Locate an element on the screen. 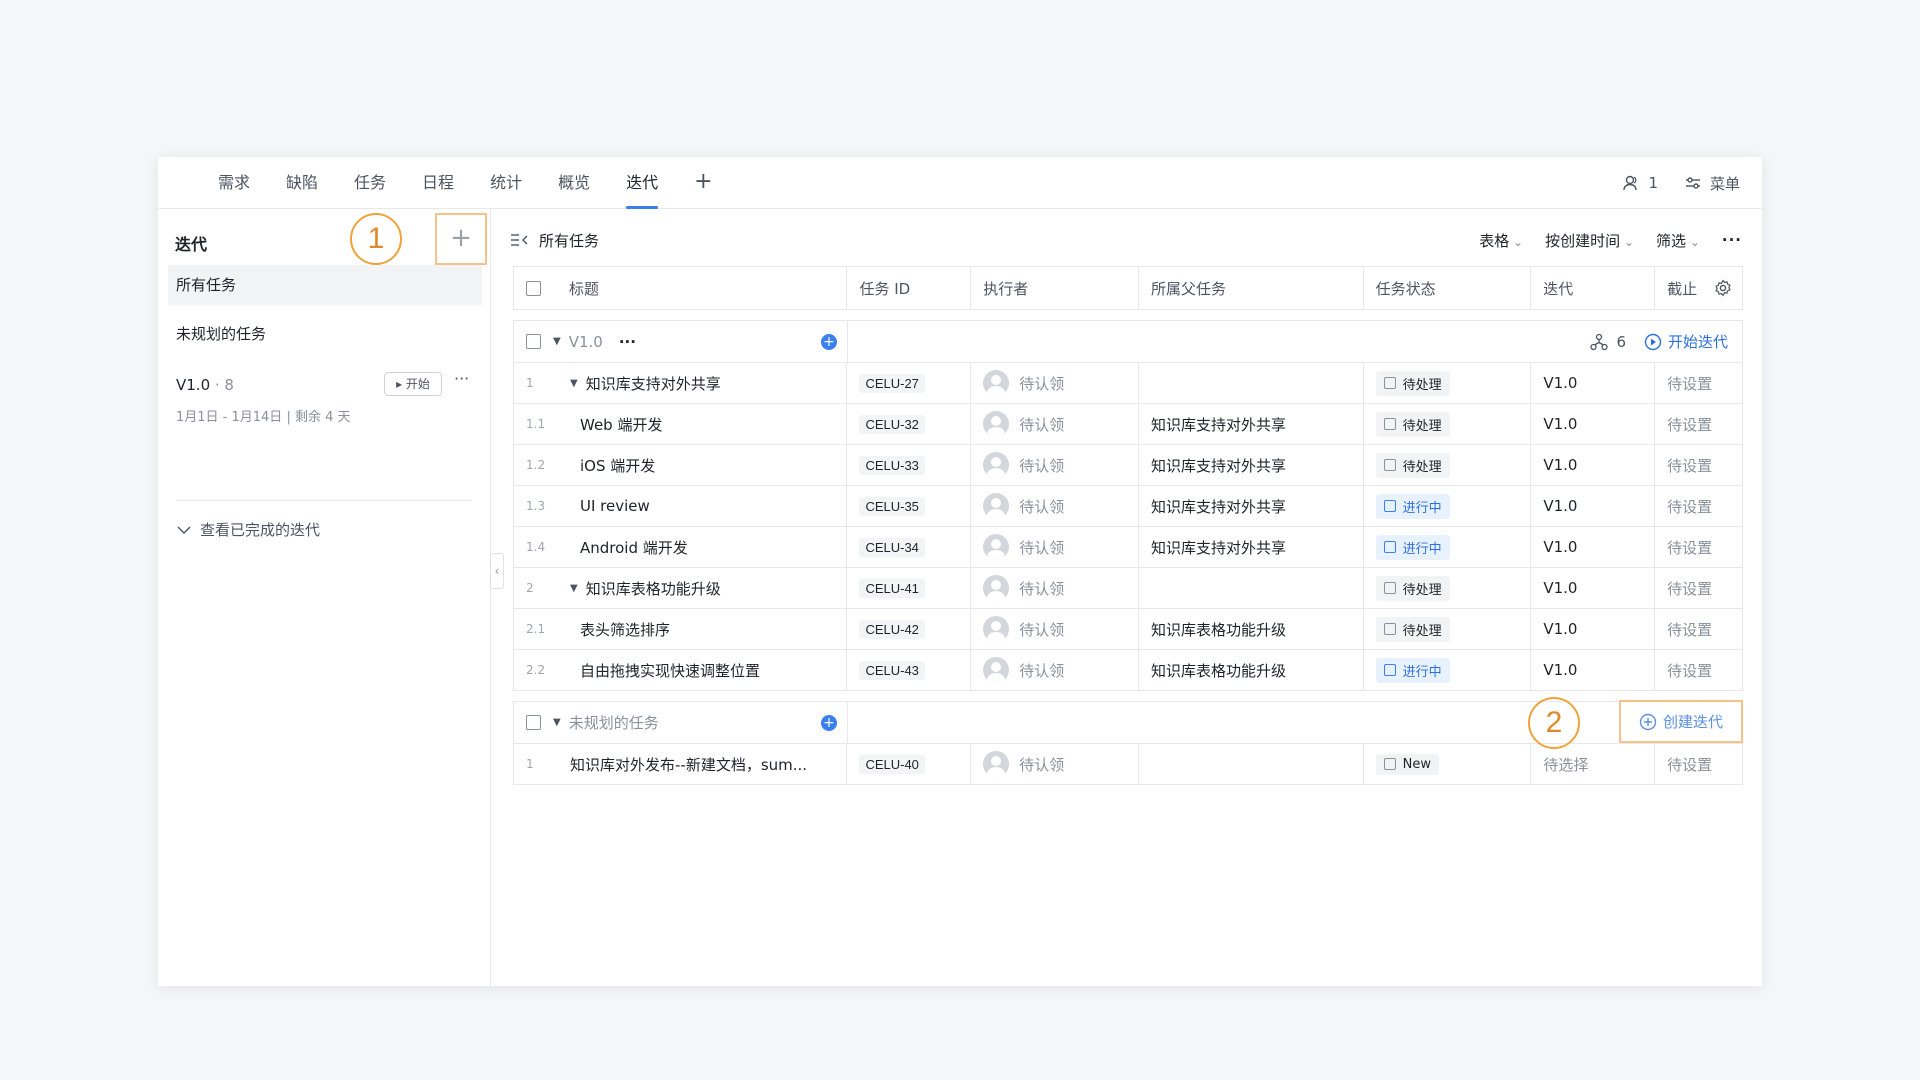 Image resolution: width=1920 pixels, height=1080 pixels. tab-statistics: 统计 is located at coordinates (506, 183).